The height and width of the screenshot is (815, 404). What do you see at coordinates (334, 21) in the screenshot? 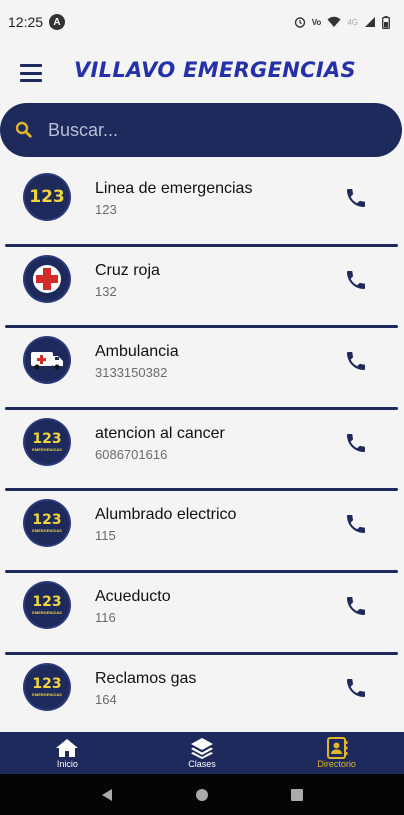
I see `wifi-icon` at bounding box center [334, 21].